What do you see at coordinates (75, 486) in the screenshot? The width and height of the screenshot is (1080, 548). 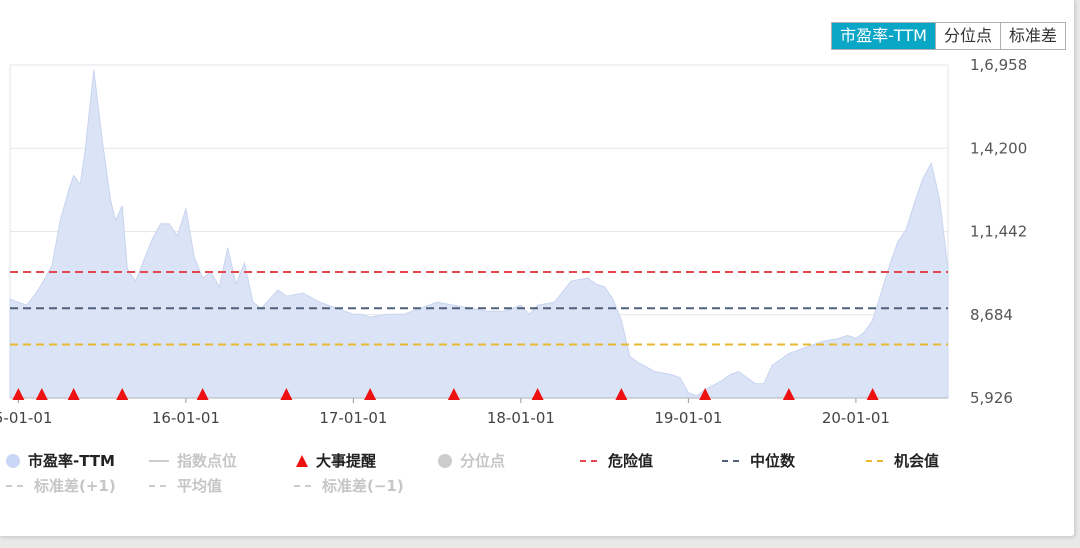 I see `legend-label: 标准差(+1)` at bounding box center [75, 486].